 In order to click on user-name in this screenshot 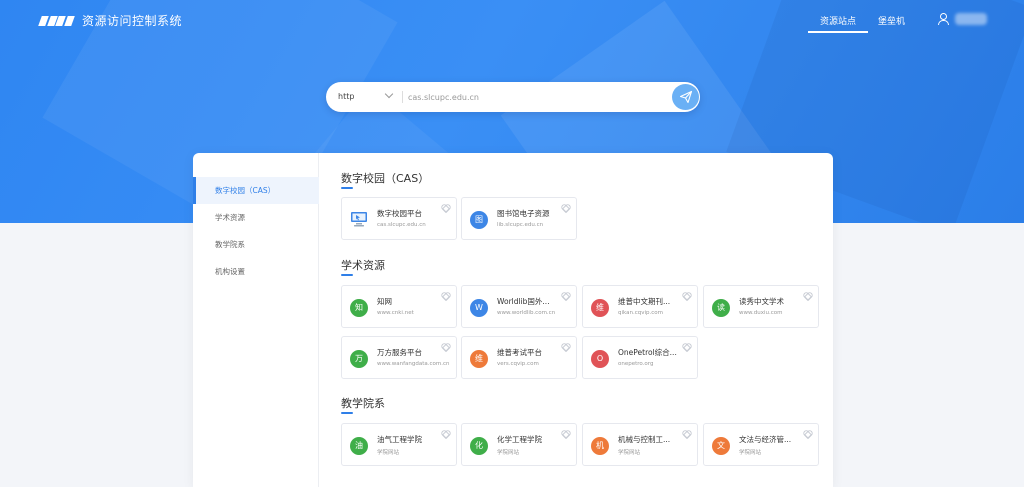, I will do `click(971, 19)`.